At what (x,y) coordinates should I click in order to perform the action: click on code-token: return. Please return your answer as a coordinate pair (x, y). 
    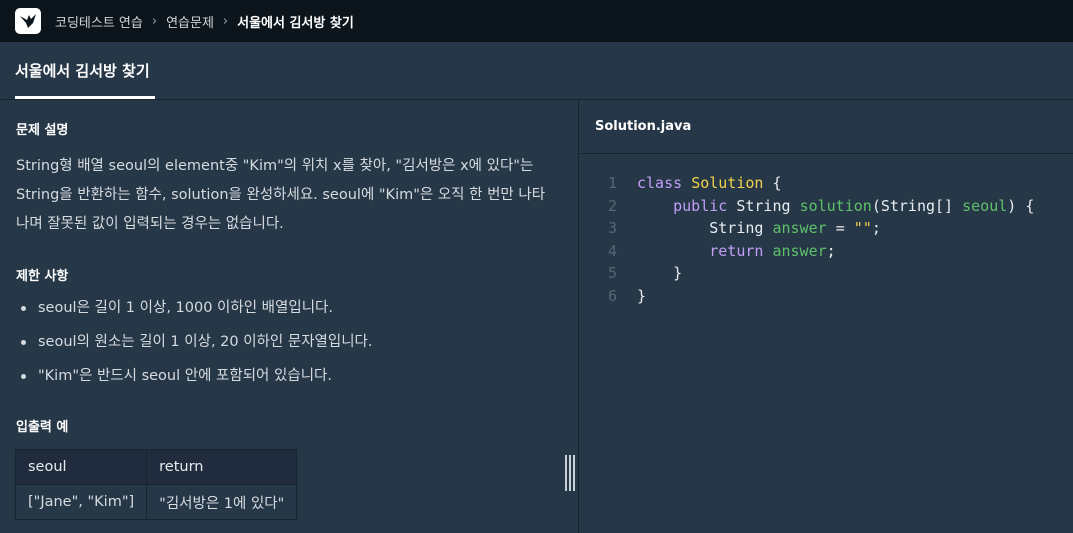
    Looking at the image, I should click on (736, 250).